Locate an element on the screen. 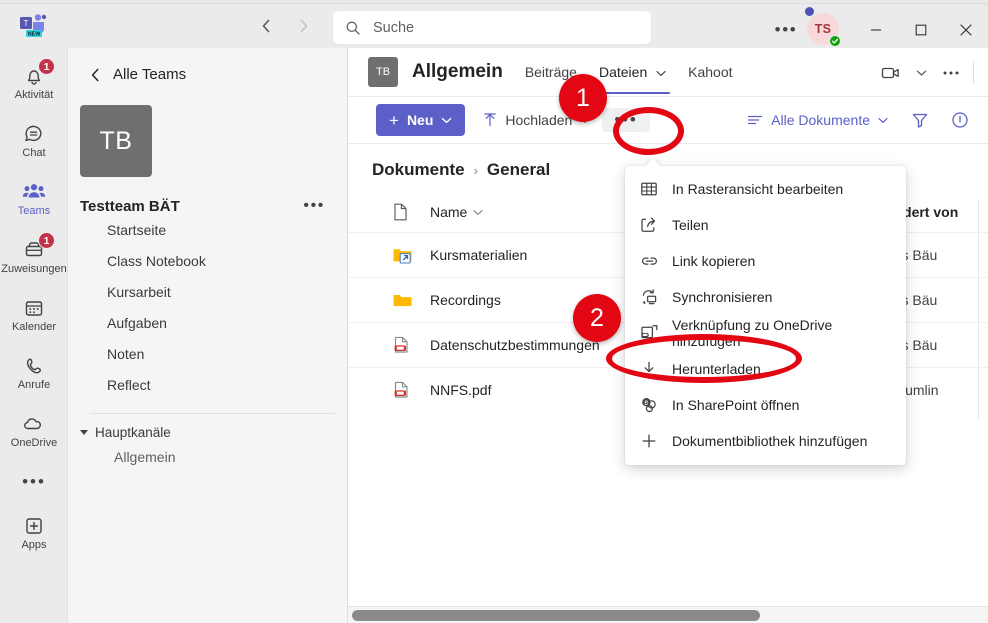 The height and width of the screenshot is (623, 988). context-menu-item-label: Synchronisieren is located at coordinates (722, 297).